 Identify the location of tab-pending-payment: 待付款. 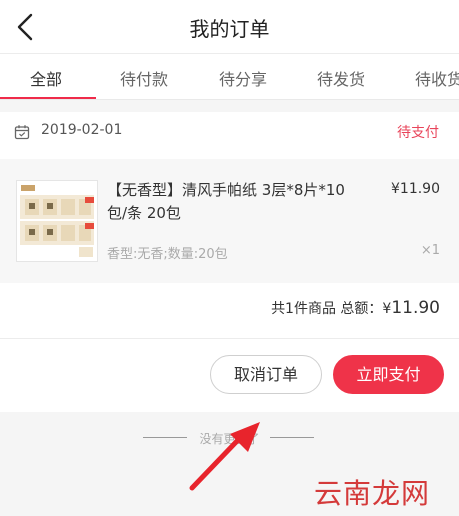
(144, 78).